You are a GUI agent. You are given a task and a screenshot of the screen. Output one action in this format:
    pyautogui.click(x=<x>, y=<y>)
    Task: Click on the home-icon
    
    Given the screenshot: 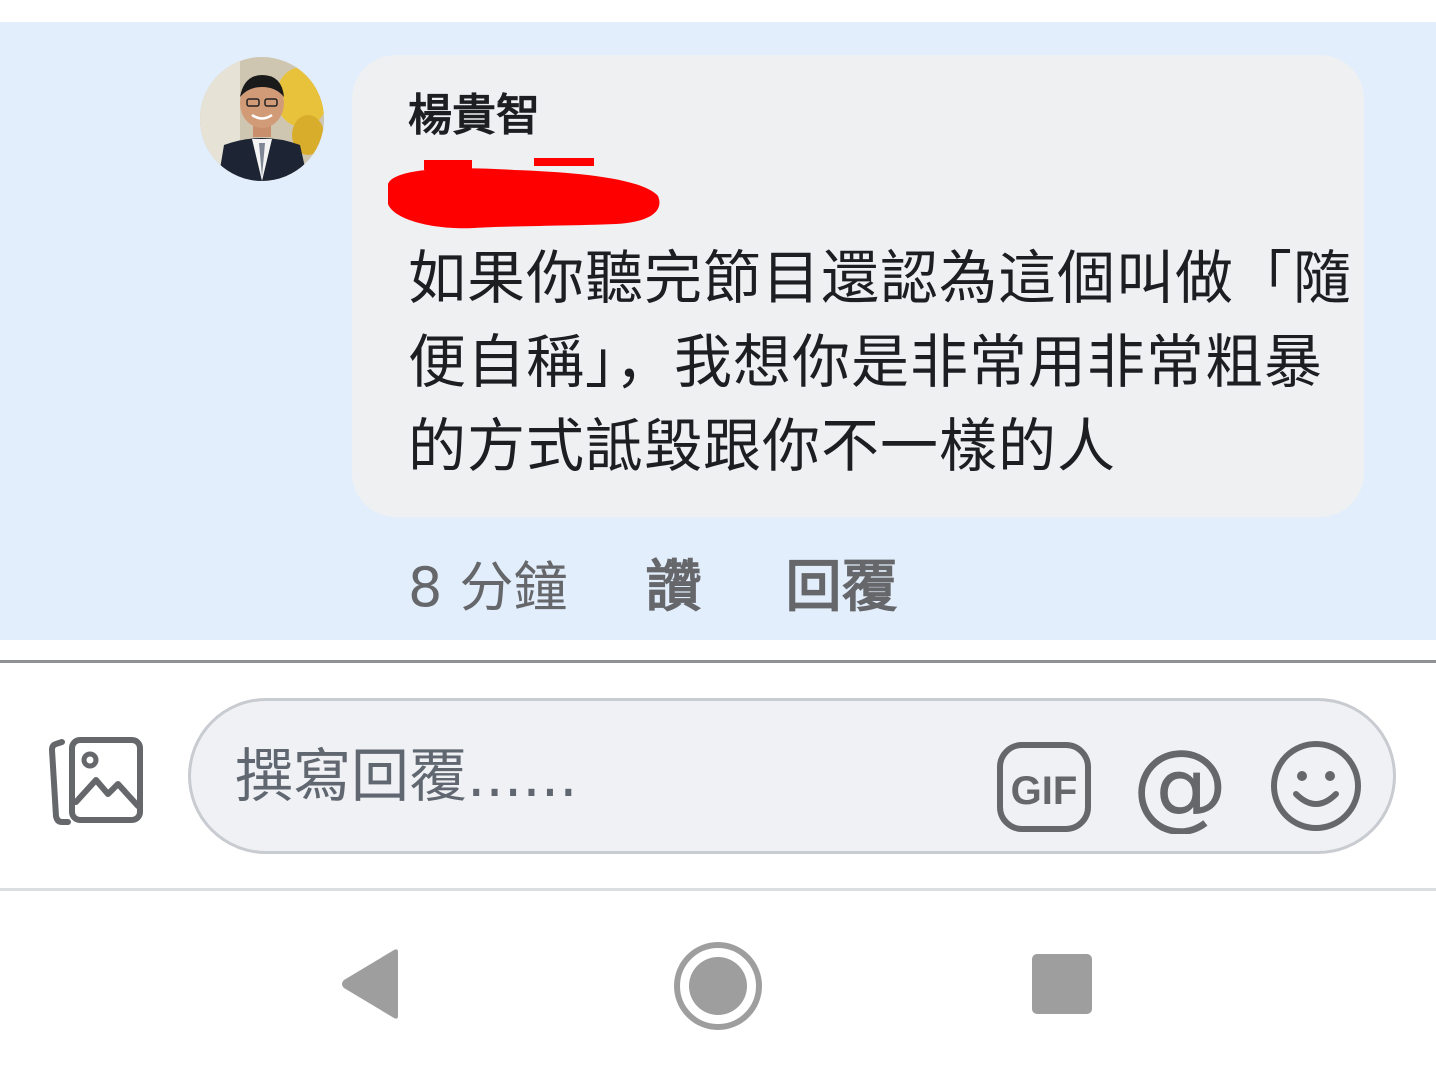 What is the action you would take?
    pyautogui.click(x=718, y=986)
    